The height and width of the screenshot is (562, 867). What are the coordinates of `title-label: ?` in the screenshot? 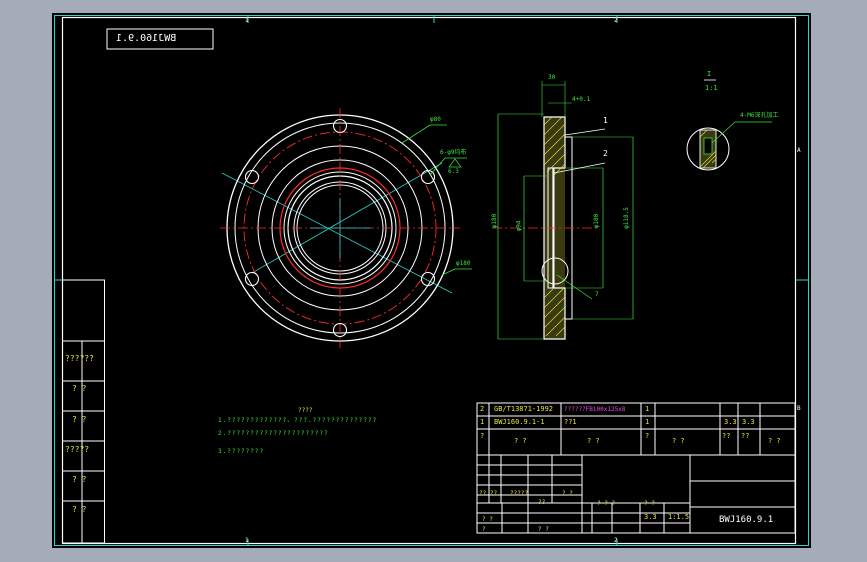 It's located at (484, 529).